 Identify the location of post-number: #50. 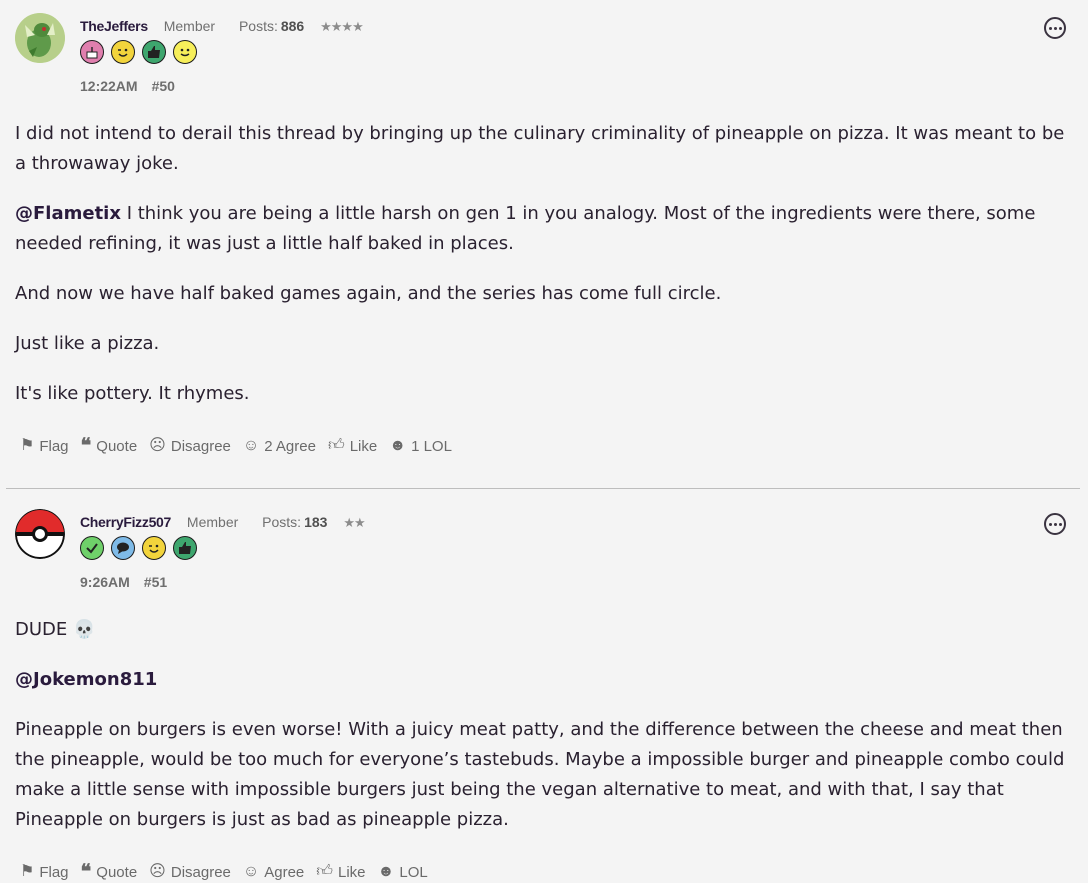
(163, 86).